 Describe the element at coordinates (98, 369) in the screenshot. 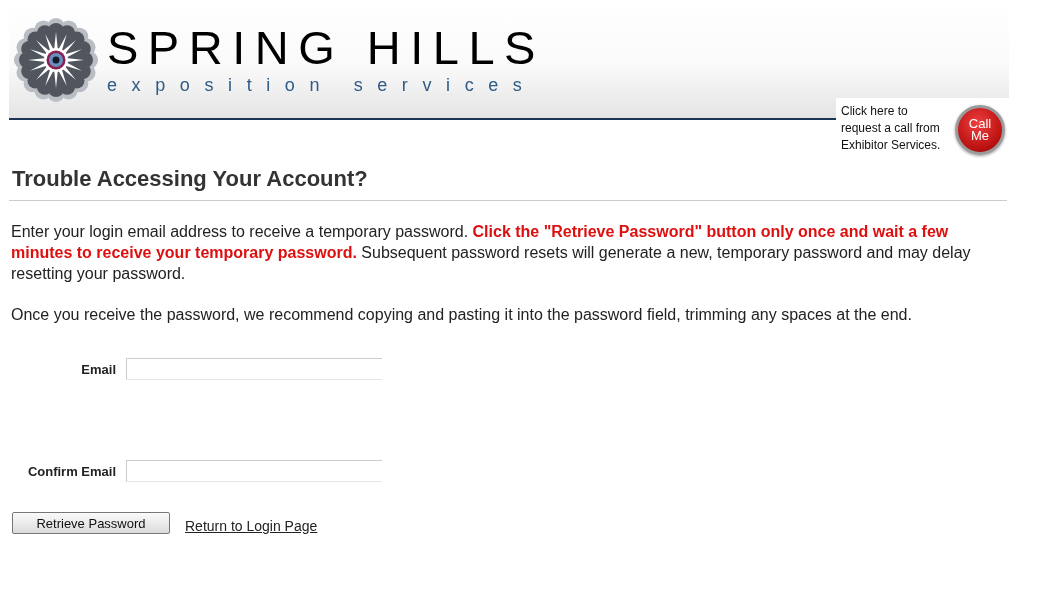

I see `field-label: Email` at that location.